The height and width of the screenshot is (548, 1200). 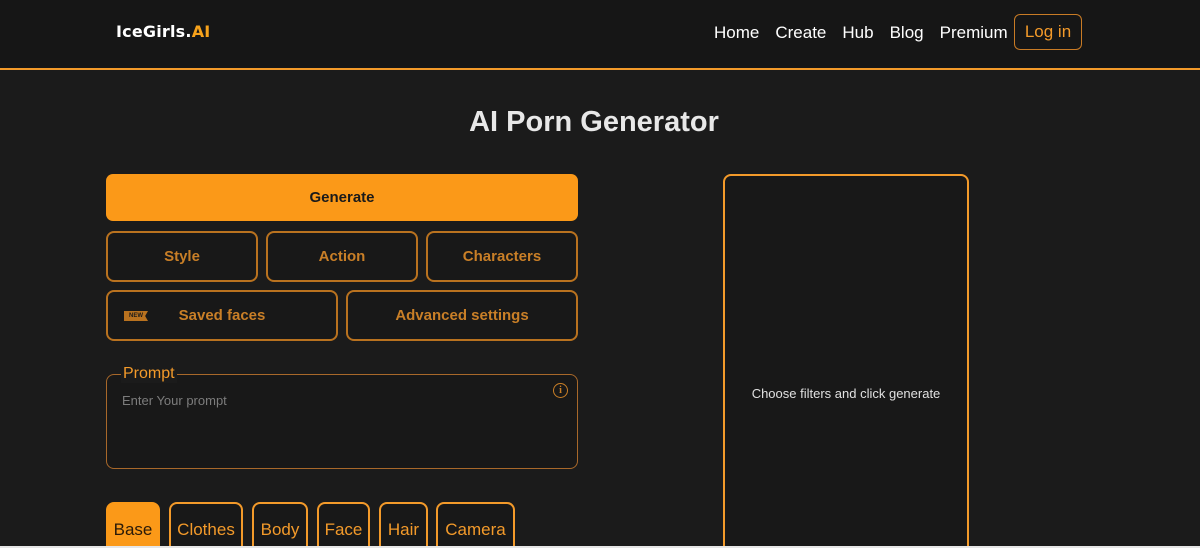 What do you see at coordinates (846, 361) in the screenshot?
I see `image-preview-panel: Choose filters and click generate` at bounding box center [846, 361].